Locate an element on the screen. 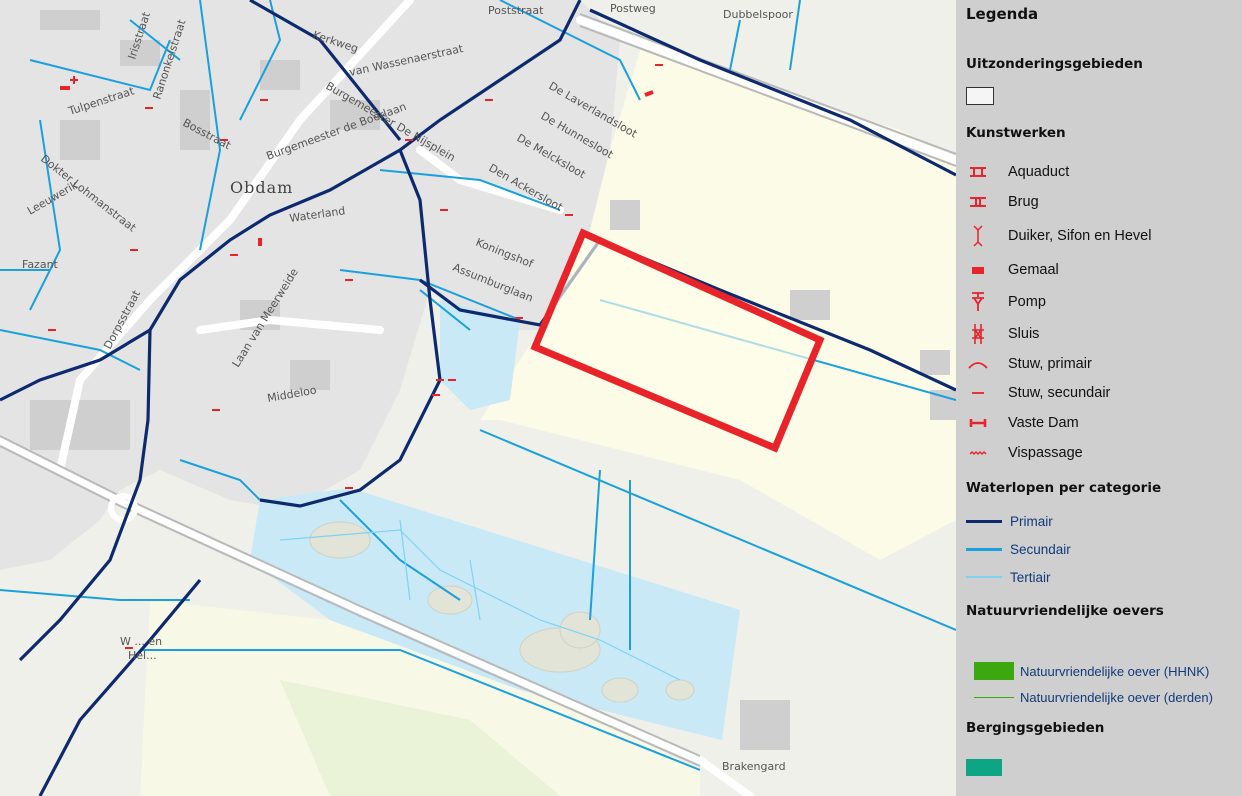  oever-hhnk-swatch is located at coordinates (994, 671).